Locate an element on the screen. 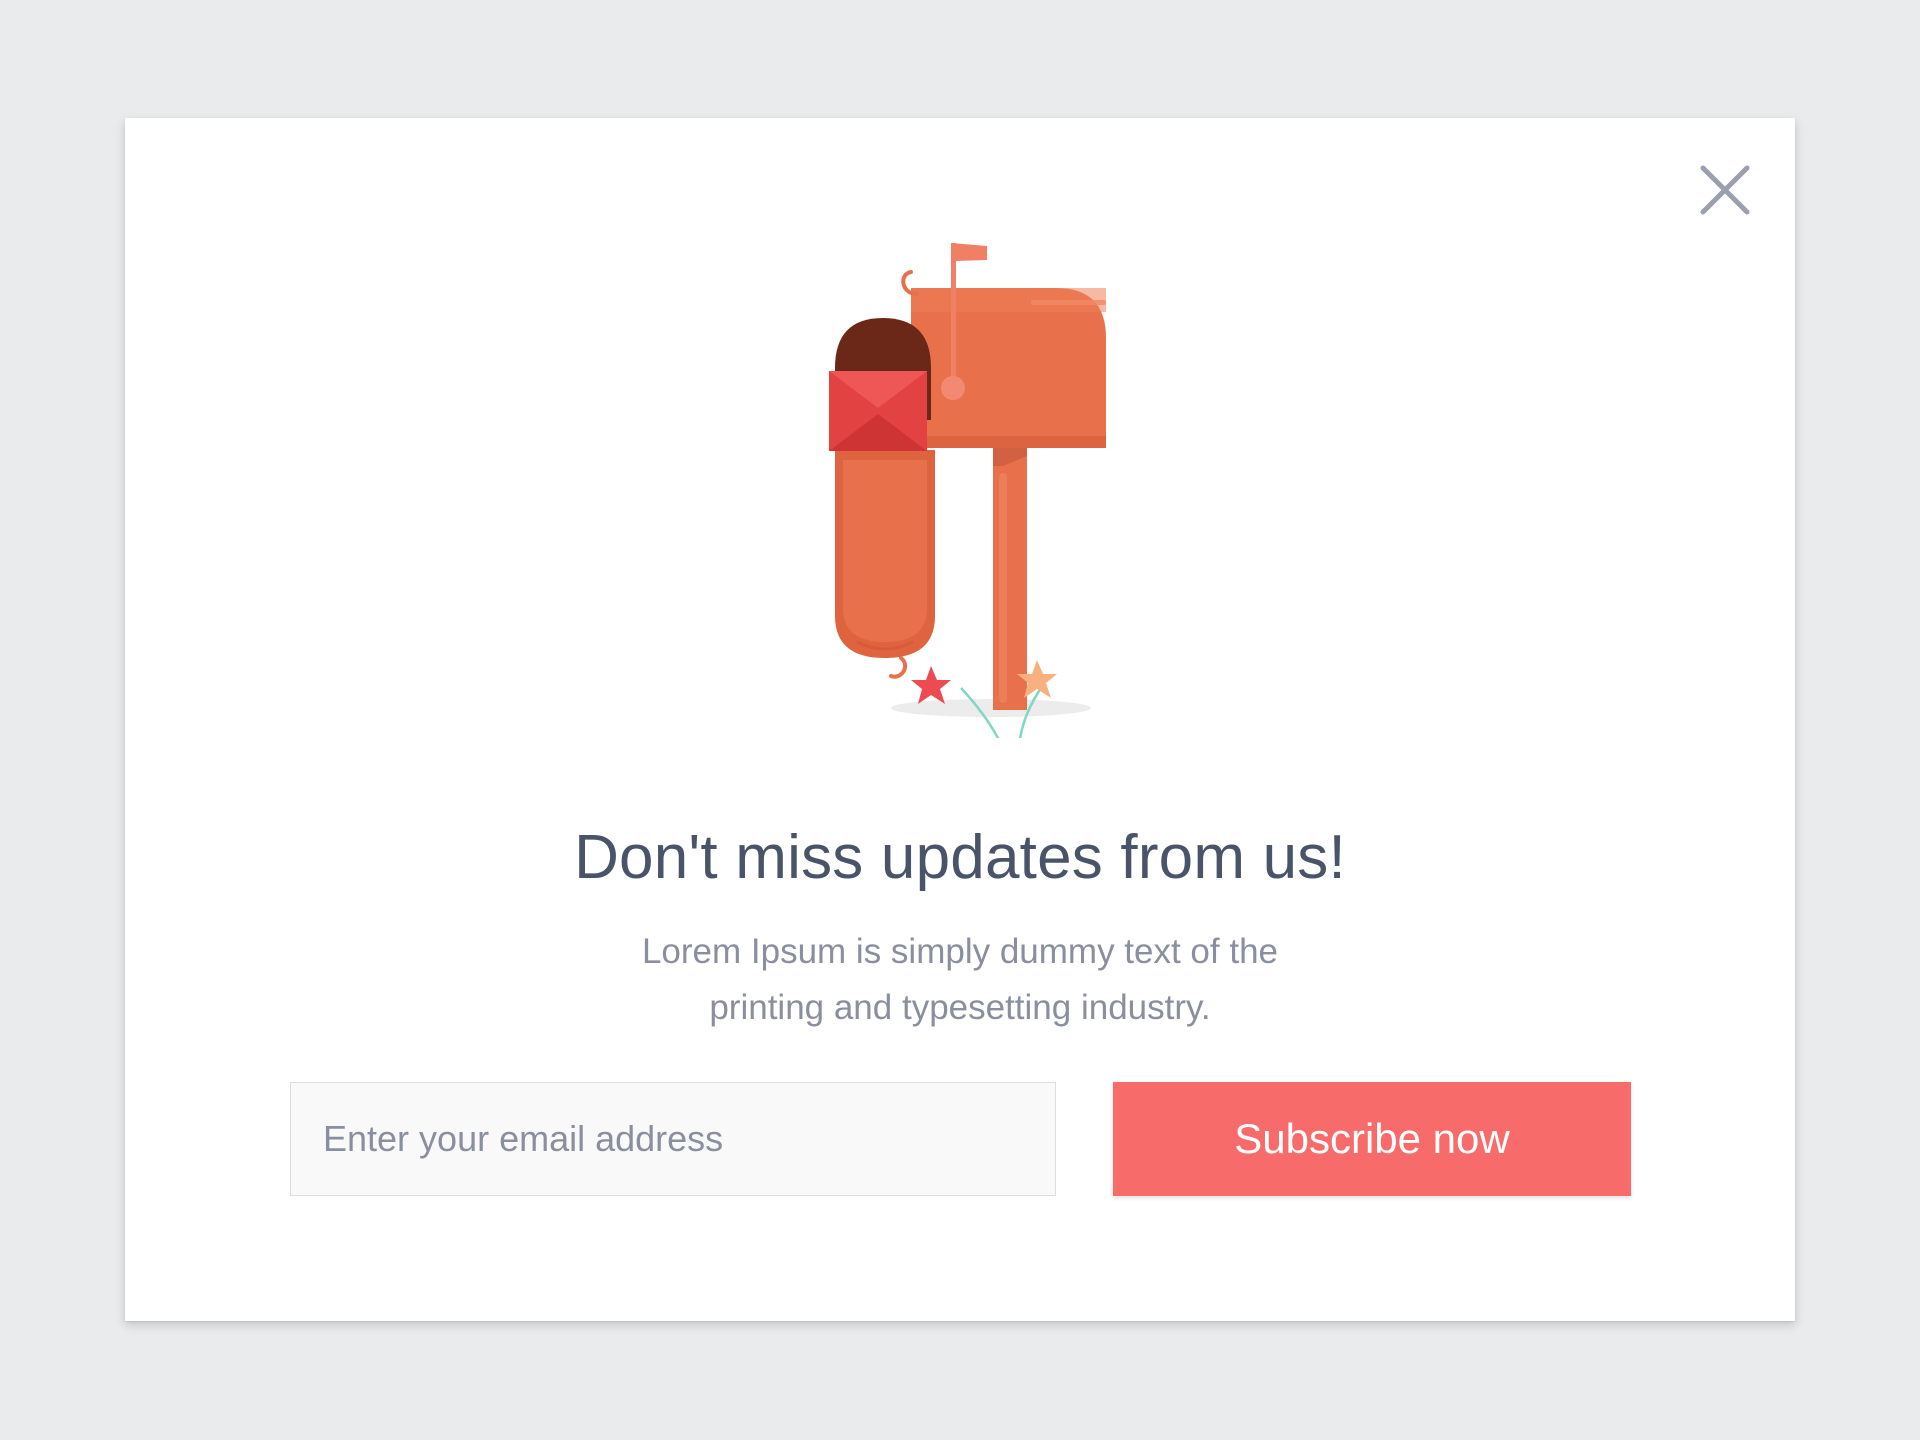 The width and height of the screenshot is (1920, 1440). close-button is located at coordinates (1725, 190).